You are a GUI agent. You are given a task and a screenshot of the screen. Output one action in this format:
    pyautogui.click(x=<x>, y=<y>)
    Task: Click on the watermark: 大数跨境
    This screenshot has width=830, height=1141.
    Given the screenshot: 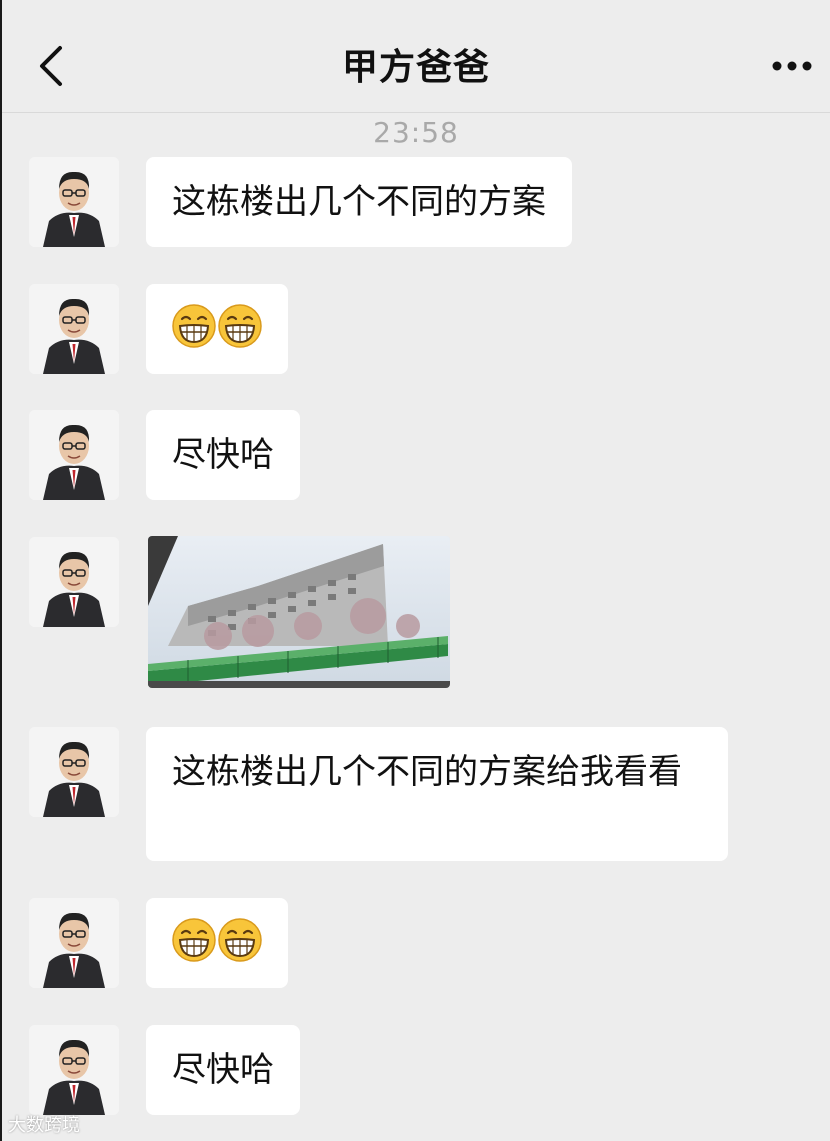 What is the action you would take?
    pyautogui.click(x=44, y=1125)
    